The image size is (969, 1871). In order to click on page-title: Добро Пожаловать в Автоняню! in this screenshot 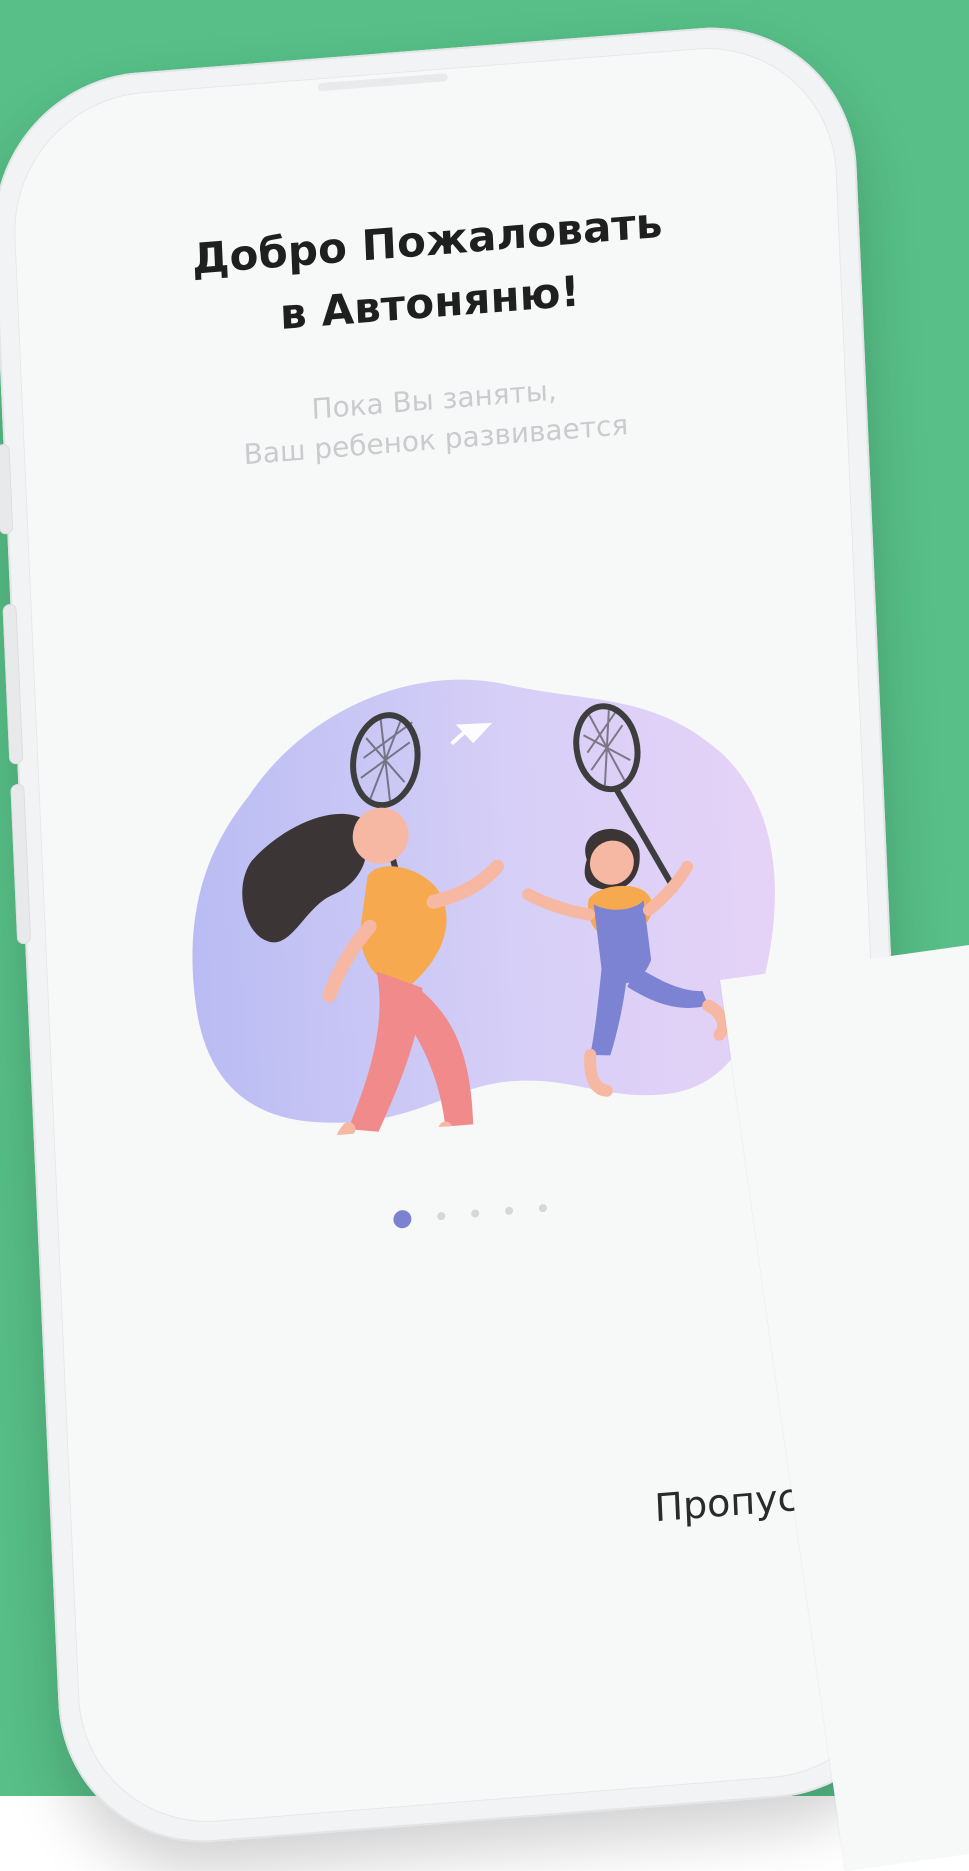, I will do `click(429, 272)`.